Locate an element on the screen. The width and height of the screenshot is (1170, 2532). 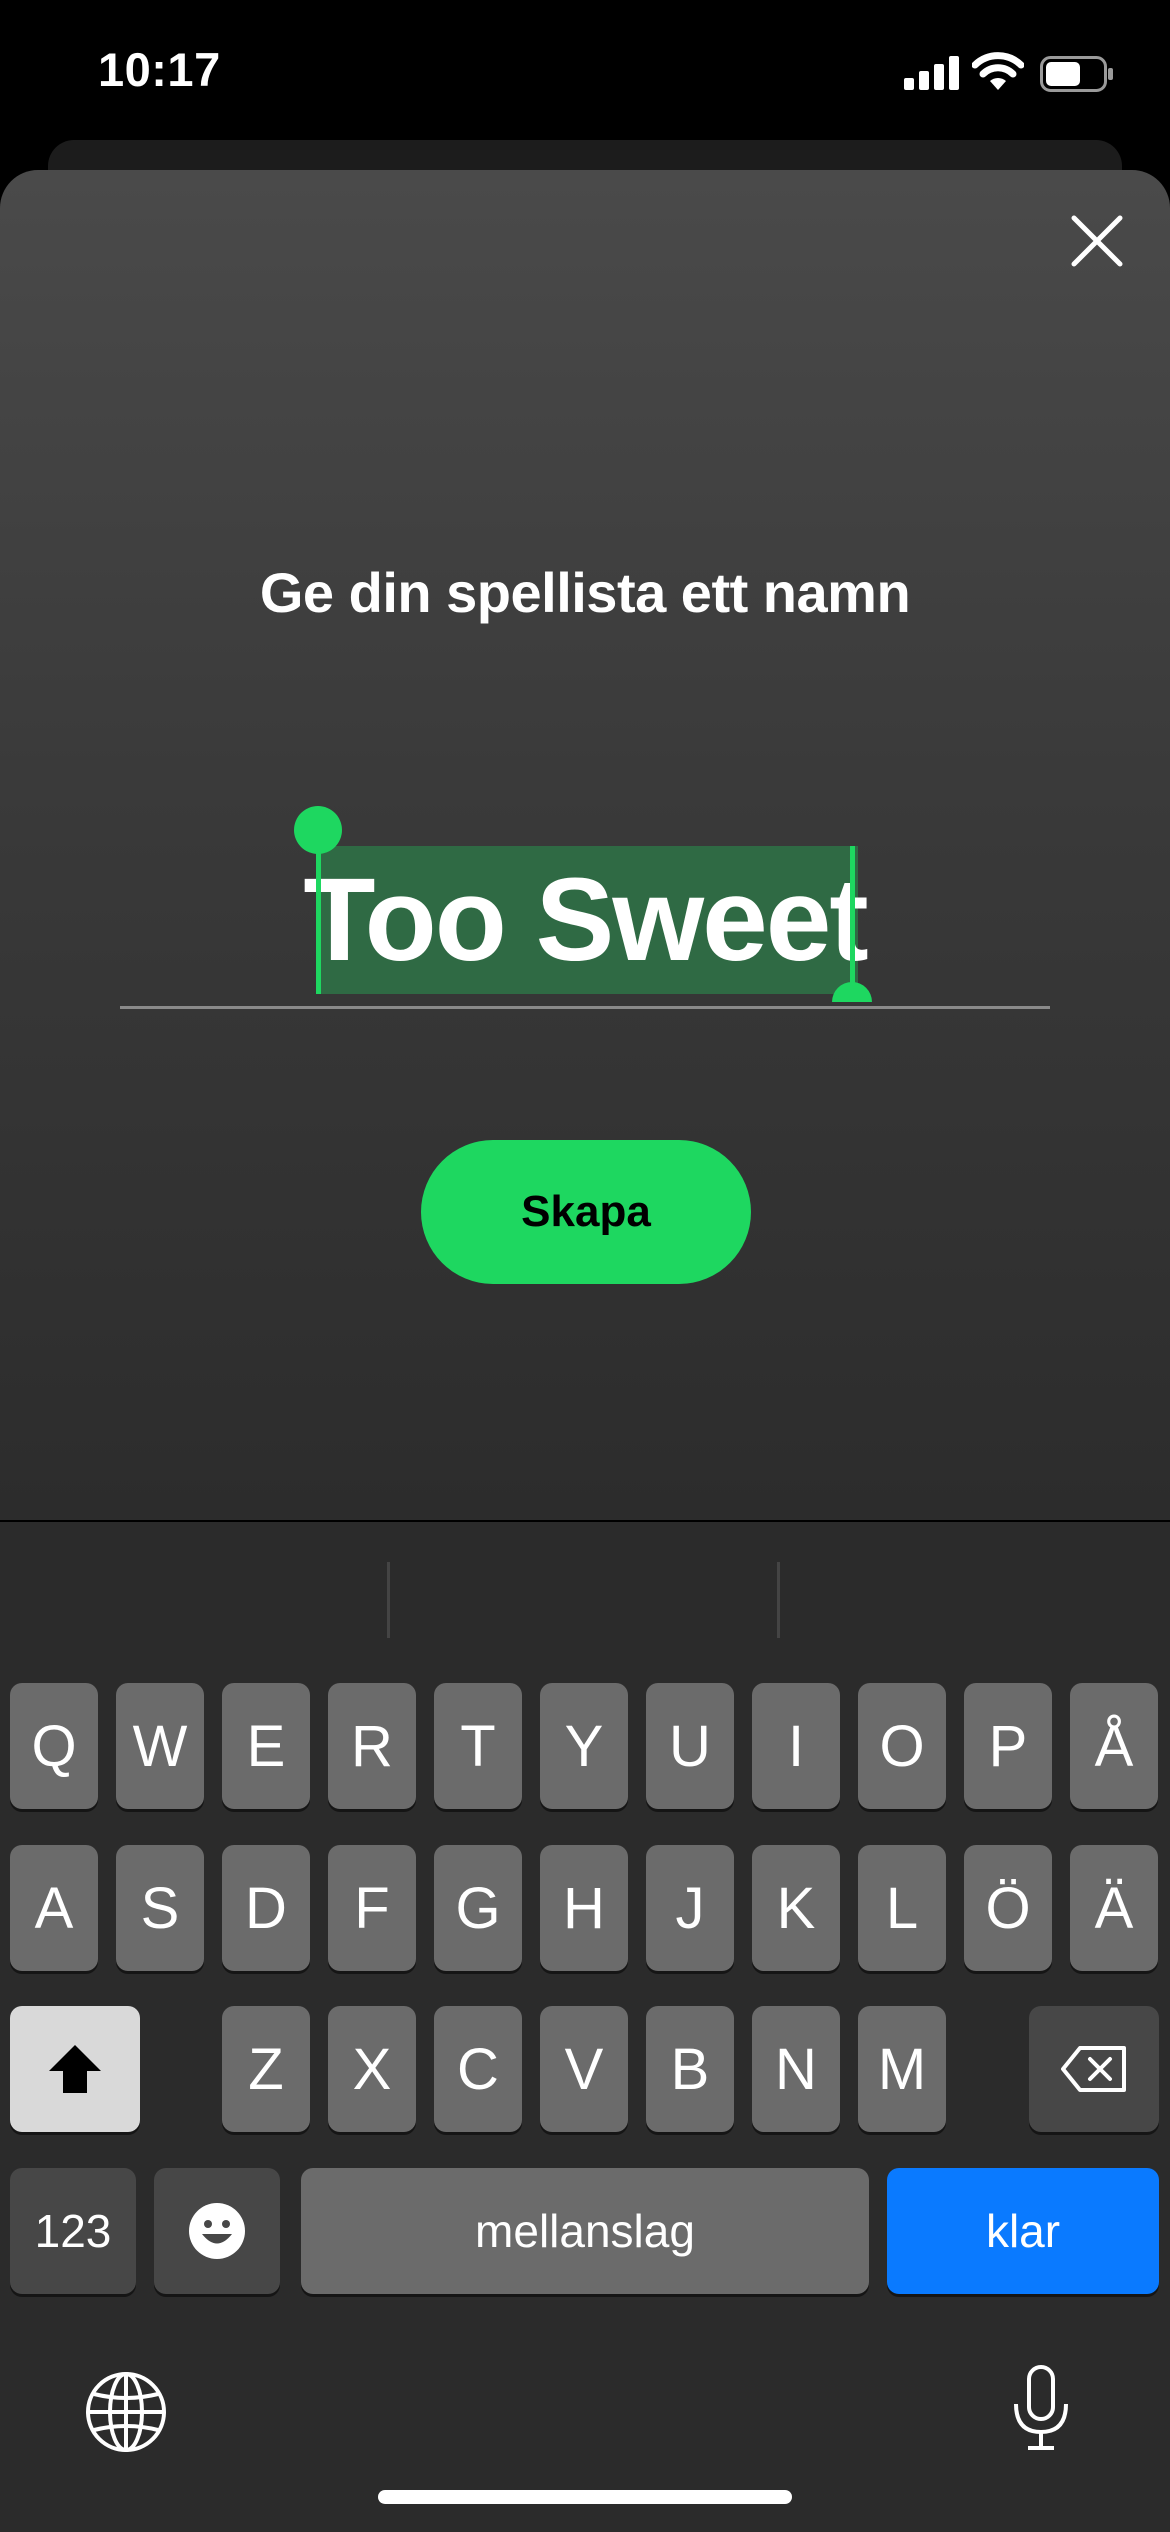
input-underline is located at coordinates (585, 1007).